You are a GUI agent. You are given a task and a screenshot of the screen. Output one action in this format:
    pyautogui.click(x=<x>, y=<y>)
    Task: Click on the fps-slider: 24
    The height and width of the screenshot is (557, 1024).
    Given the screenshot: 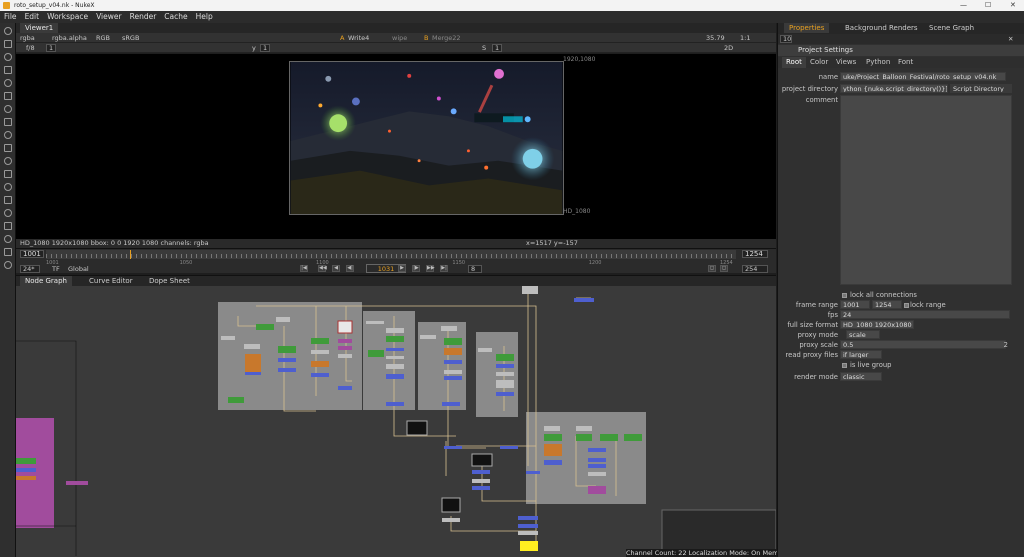 What is the action you would take?
    pyautogui.click(x=925, y=314)
    